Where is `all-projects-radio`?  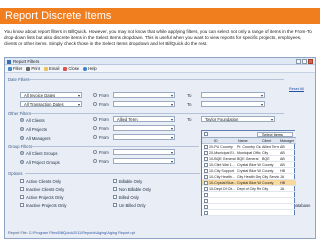
all-projects-radio is located at coordinates (22, 129).